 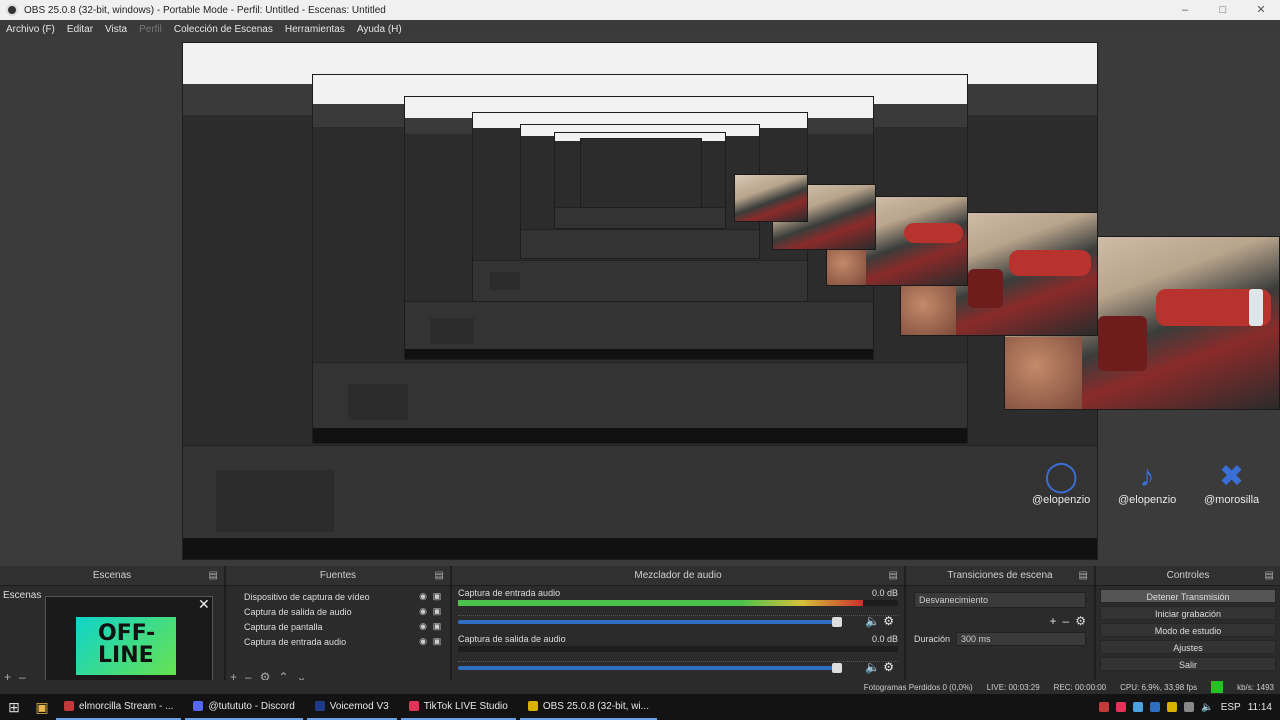 What do you see at coordinates (1223, 10) in the screenshot?
I see `maximize-icon: □` at bounding box center [1223, 10].